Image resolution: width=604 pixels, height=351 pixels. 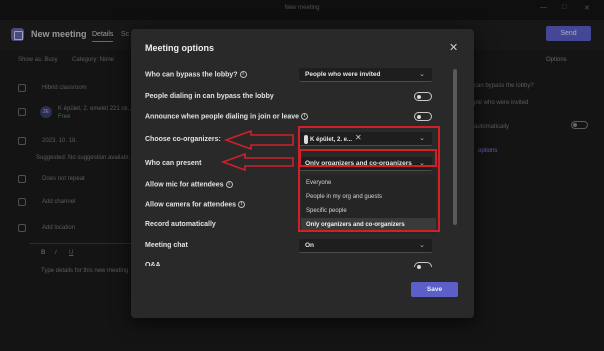 What do you see at coordinates (257, 162) in the screenshot?
I see `arrow-who-can-present` at bounding box center [257, 162].